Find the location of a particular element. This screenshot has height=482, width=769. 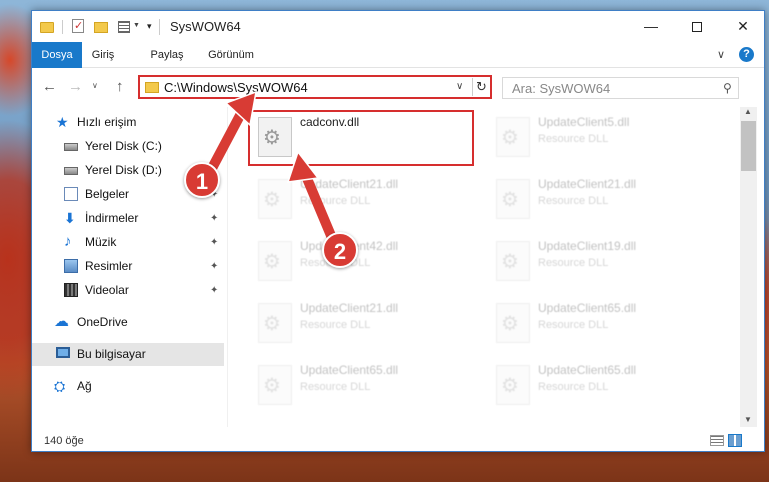

sidebar-item-pictures: Resimler ✦ is located at coordinates (128, 266).